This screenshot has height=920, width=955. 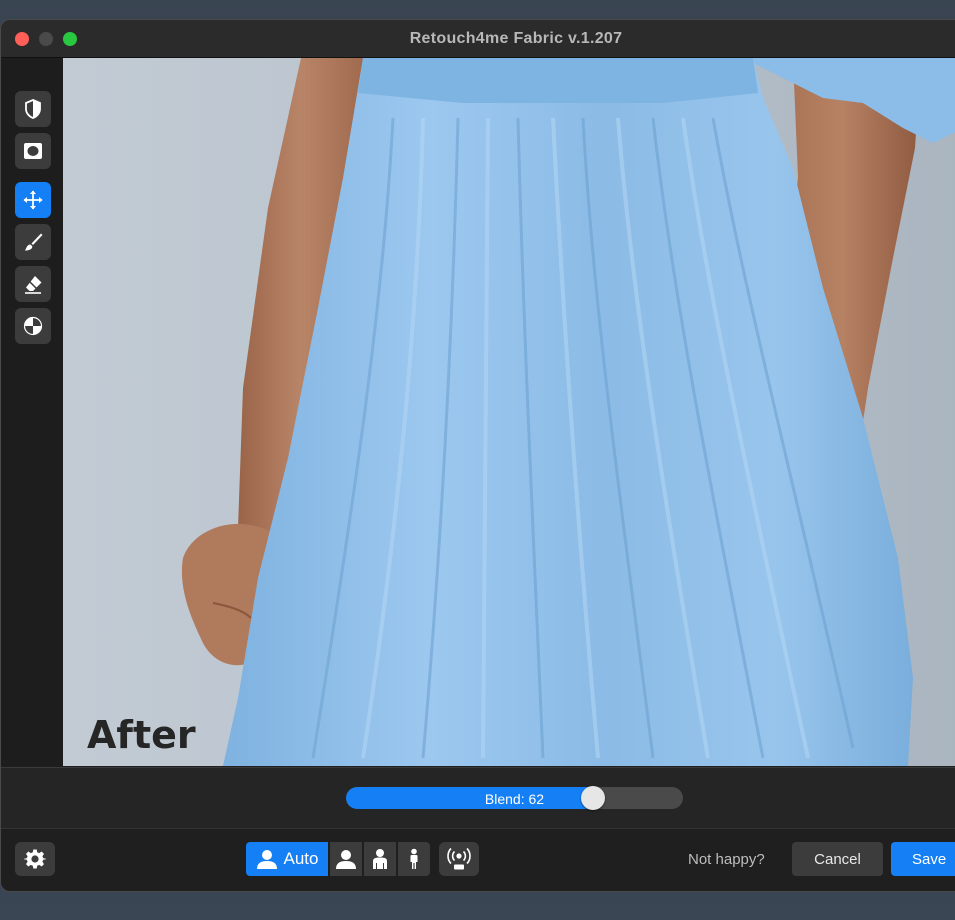 I want to click on mode-portrait-button, so click(x=346, y=859).